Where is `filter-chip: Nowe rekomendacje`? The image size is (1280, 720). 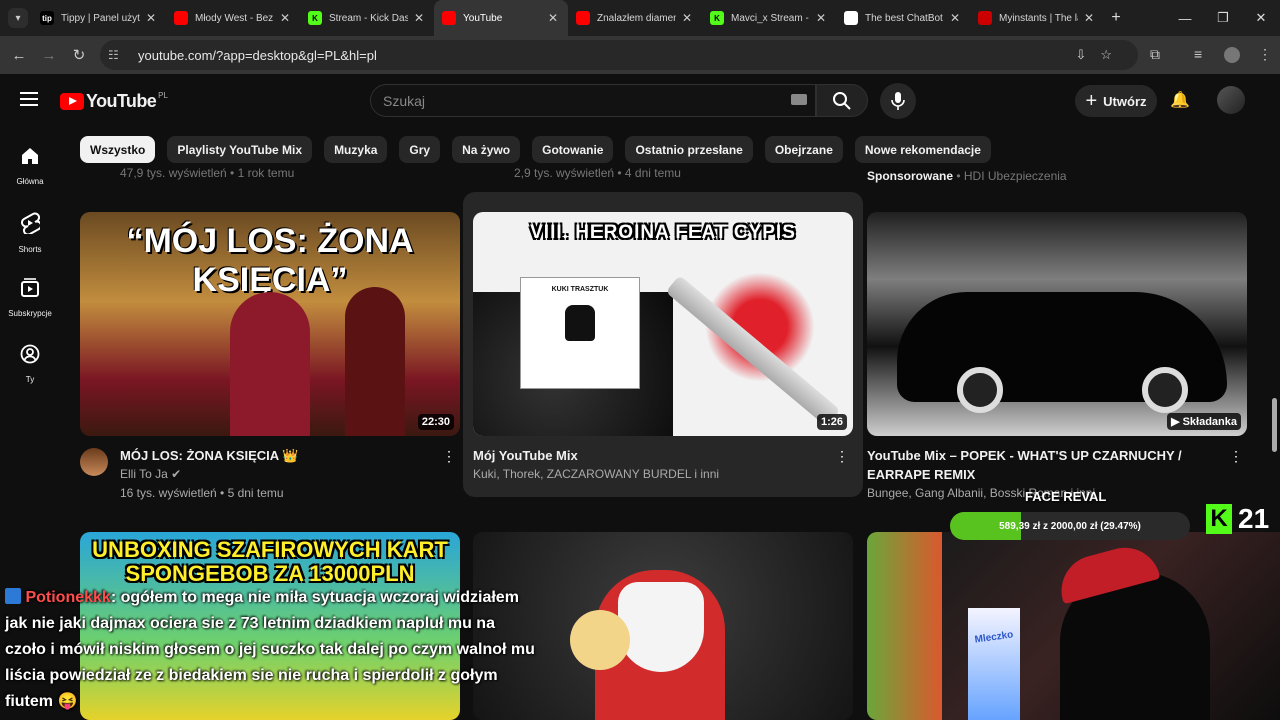 filter-chip: Nowe rekomendacje is located at coordinates (922, 149).